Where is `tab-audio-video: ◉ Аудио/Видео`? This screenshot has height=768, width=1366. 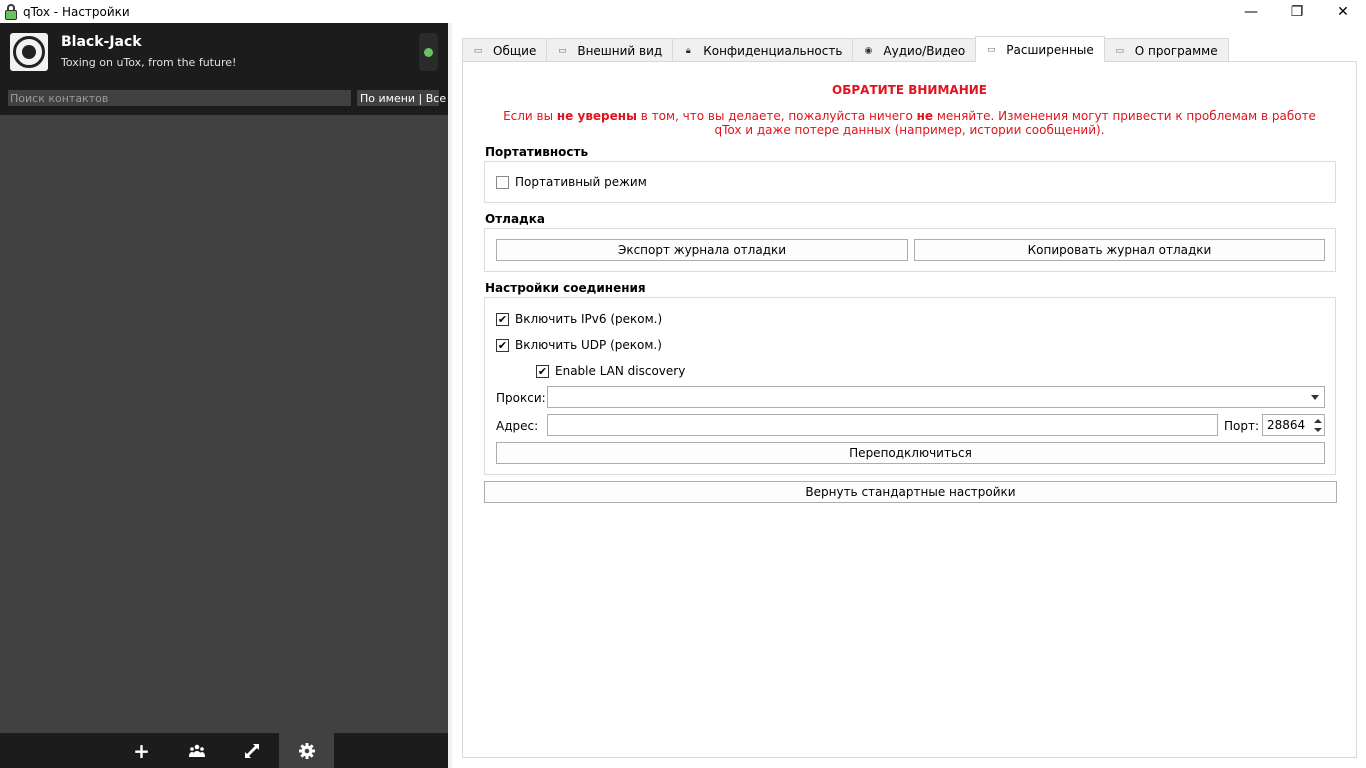
tab-audio-video: ◉ Аудио/Видео is located at coordinates (914, 50).